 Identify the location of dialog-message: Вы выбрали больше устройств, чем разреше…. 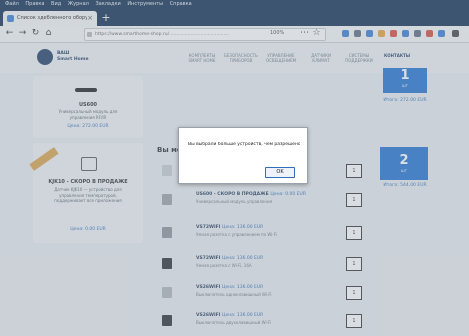
(244, 144).